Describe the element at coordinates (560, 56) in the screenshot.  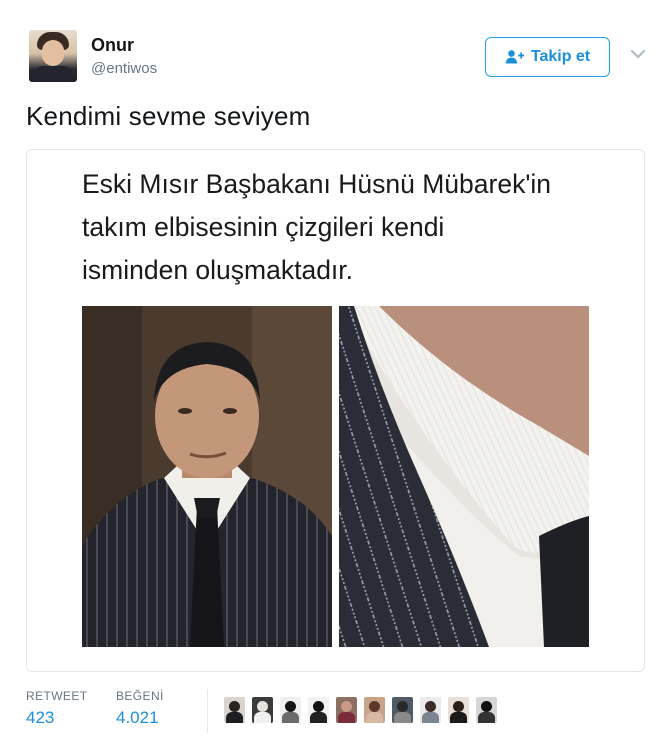
I see `follow-button-label: Takip et` at that location.